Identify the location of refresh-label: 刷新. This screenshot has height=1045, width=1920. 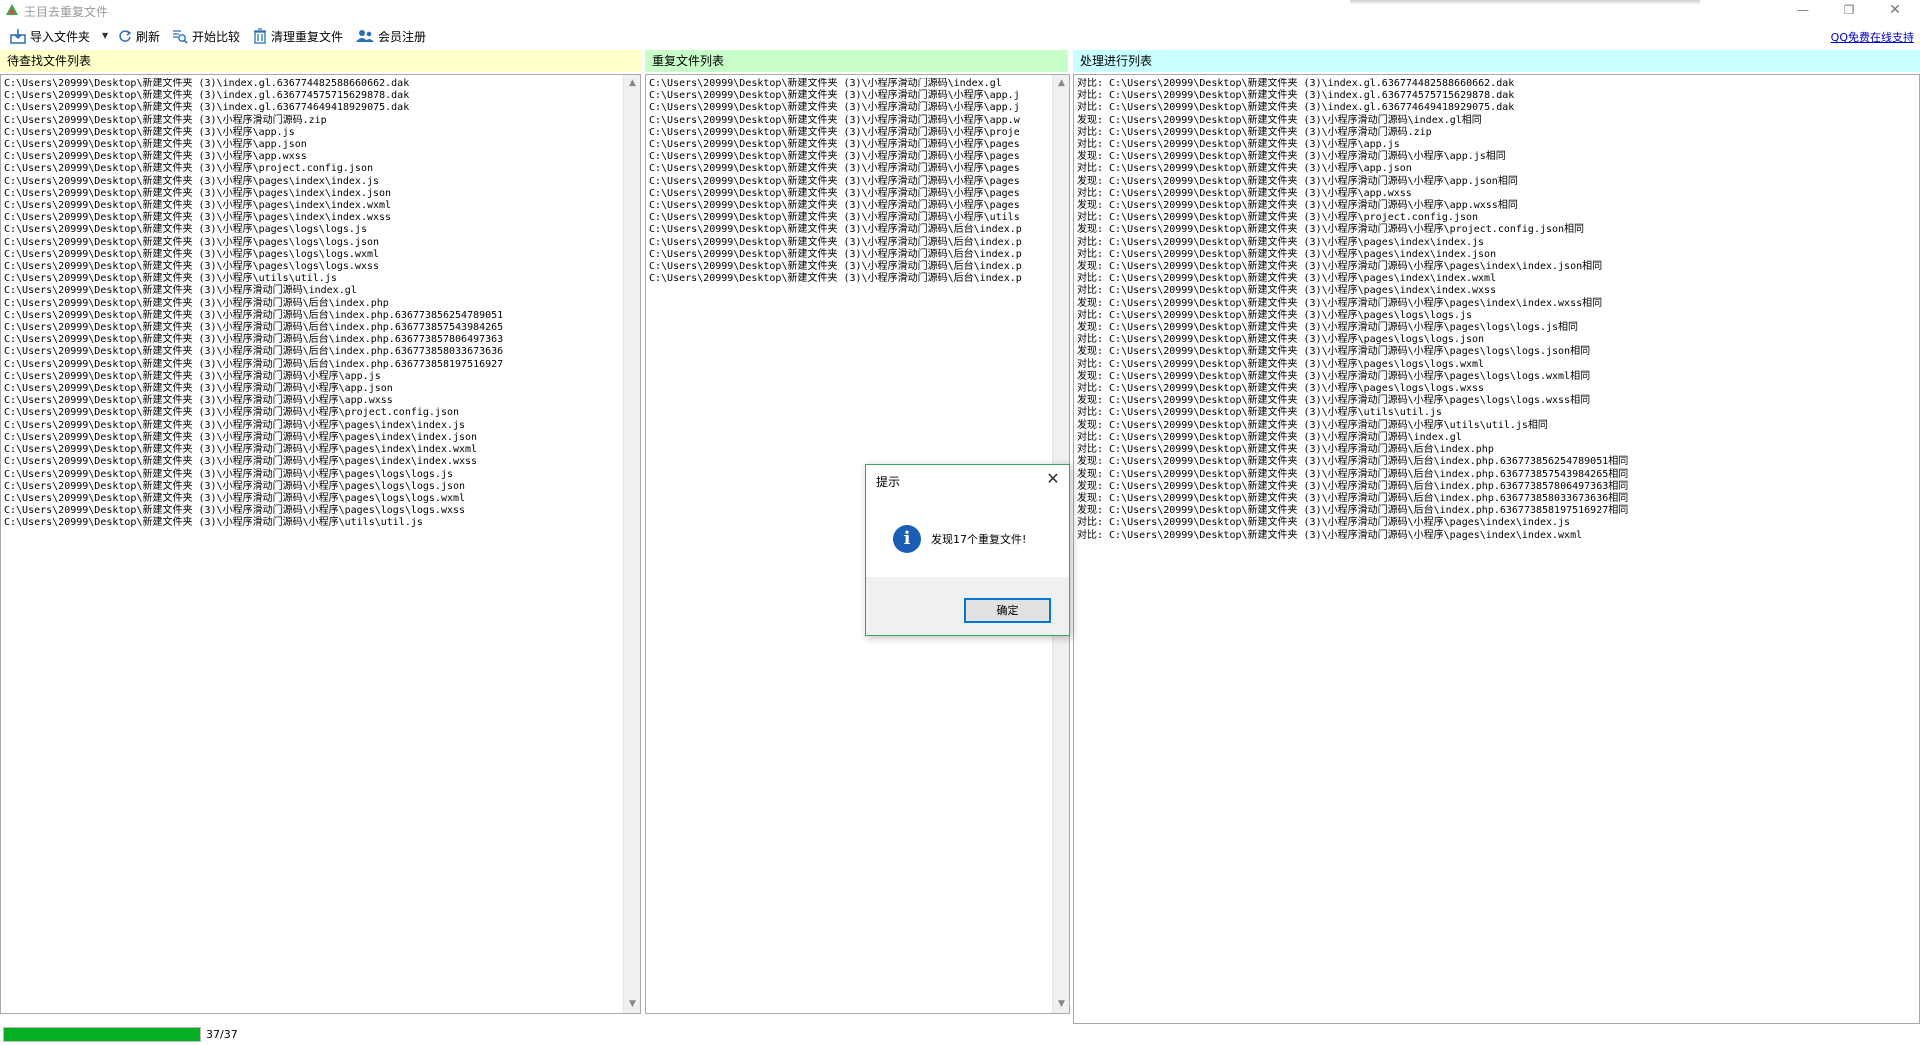
(148, 36).